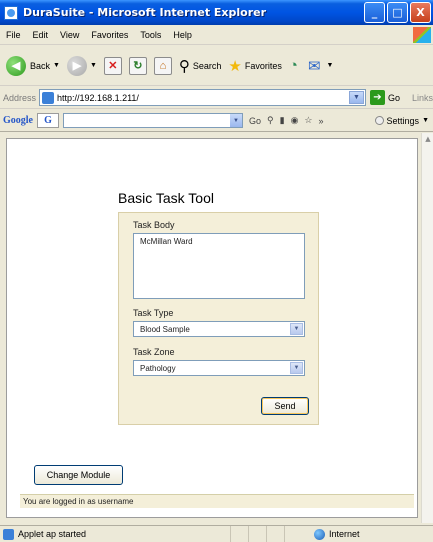 The width and height of the screenshot is (433, 542). Describe the element at coordinates (216, 35) in the screenshot. I see `menu-bar: File Edit View Favorites Tools Help` at that location.